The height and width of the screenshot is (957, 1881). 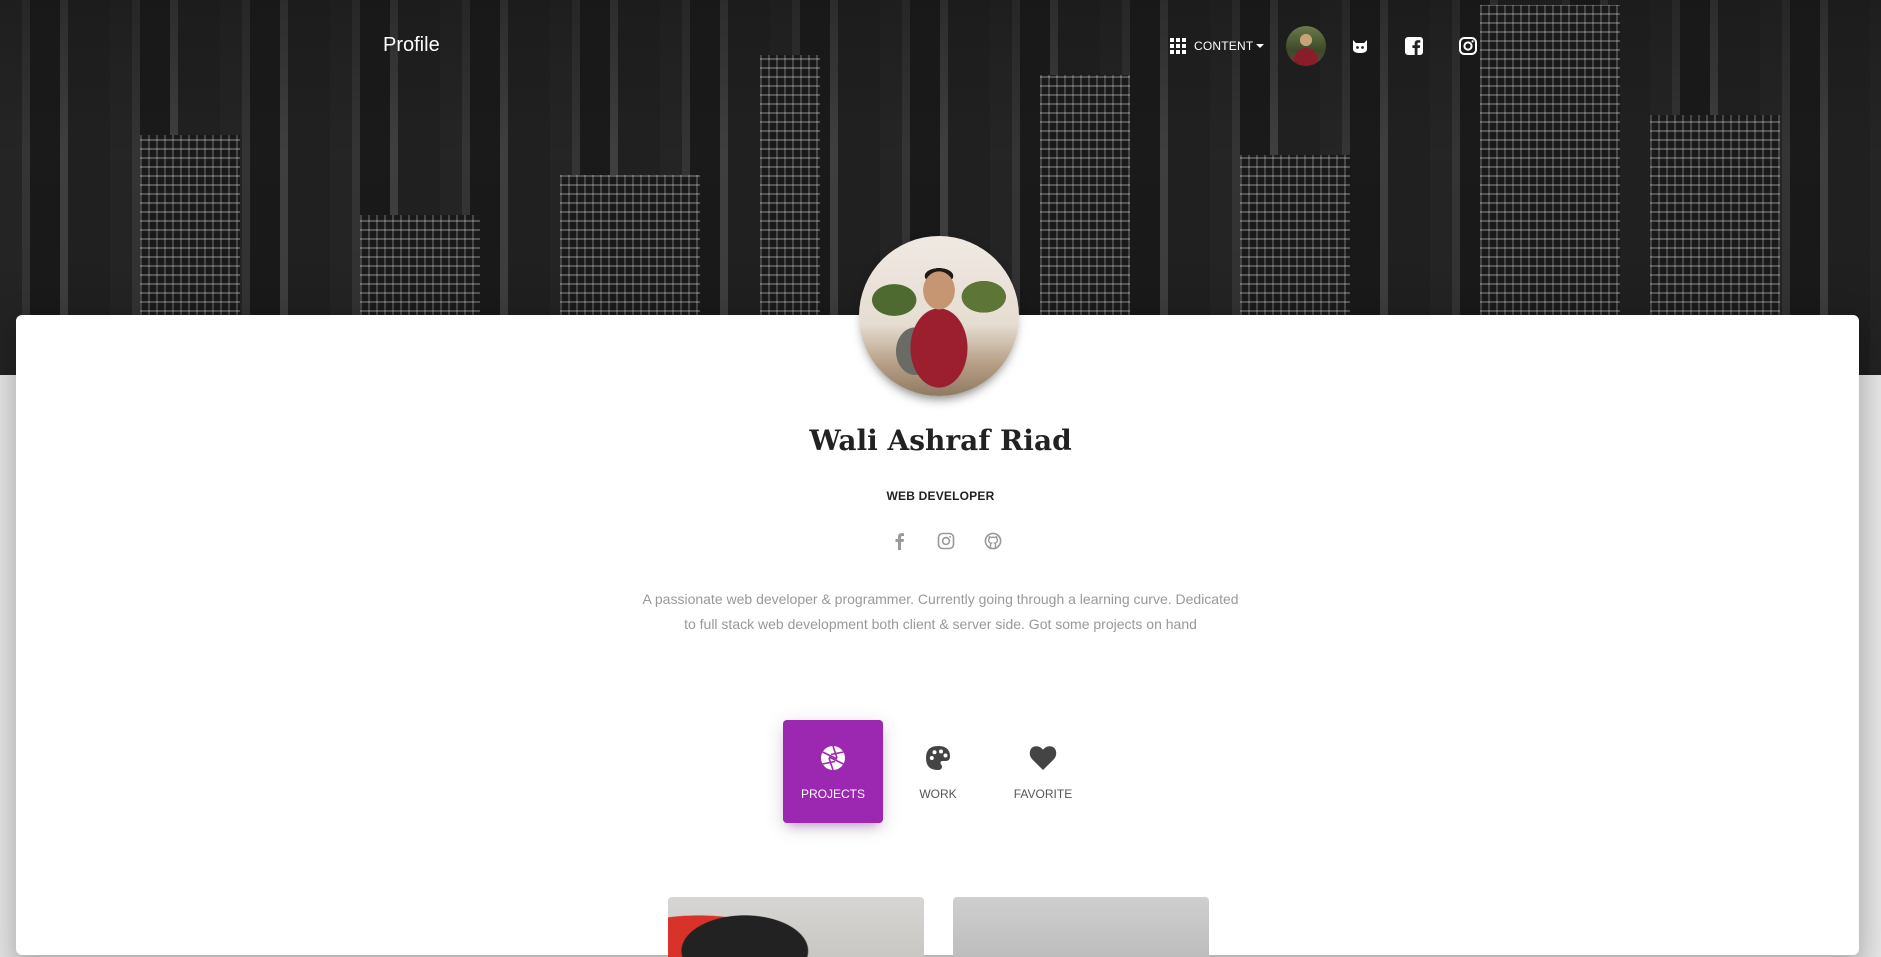 What do you see at coordinates (1043, 793) in the screenshot?
I see `tab-favorite-label: FAVORITE` at bounding box center [1043, 793].